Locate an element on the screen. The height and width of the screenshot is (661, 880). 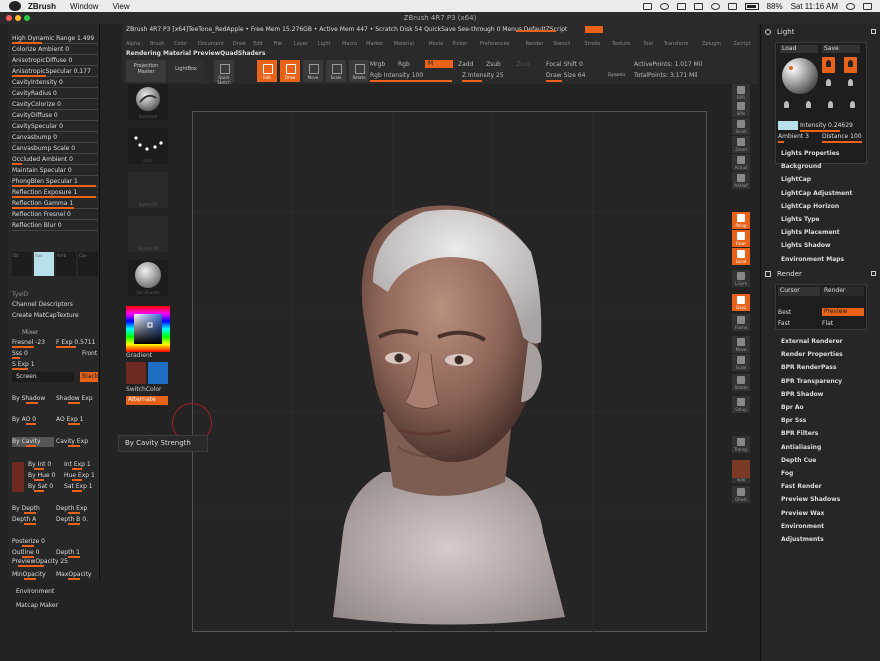
light-3-icon is located at coordinates (828, 82).